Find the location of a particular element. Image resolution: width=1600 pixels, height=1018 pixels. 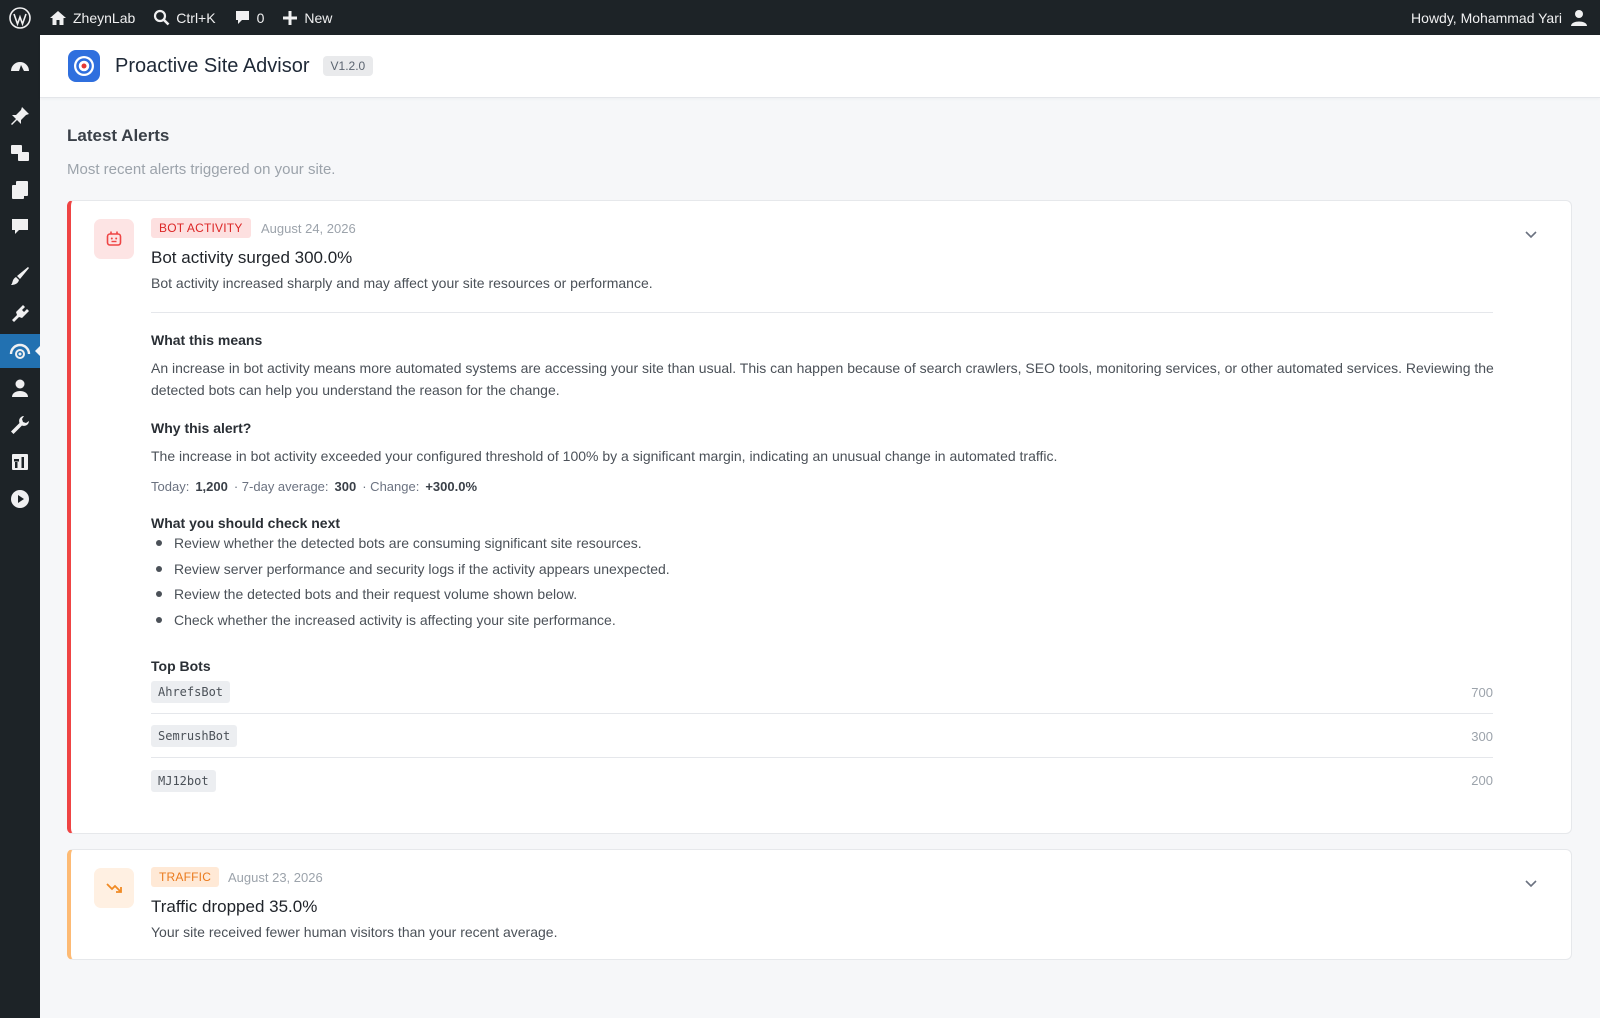

wrench-icon is located at coordinates (20, 425).